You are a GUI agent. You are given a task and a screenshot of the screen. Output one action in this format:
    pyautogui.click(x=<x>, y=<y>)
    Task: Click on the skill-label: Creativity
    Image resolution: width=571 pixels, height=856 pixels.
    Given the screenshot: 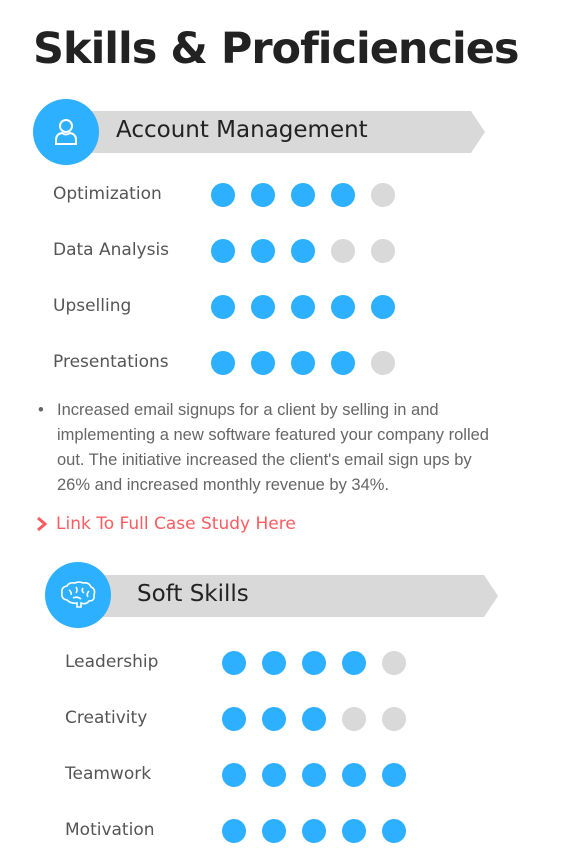 What is the action you would take?
    pyautogui.click(x=106, y=718)
    